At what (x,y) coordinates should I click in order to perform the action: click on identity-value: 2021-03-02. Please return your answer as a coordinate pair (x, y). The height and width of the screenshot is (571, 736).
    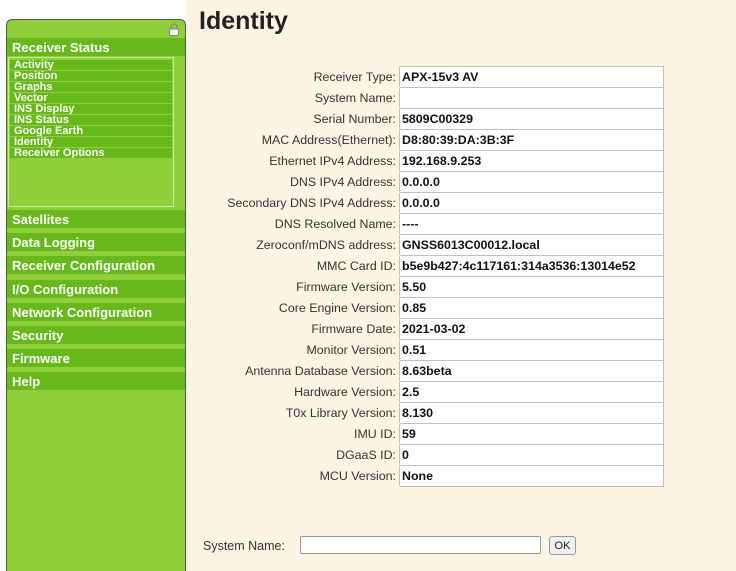
    Looking at the image, I should click on (531, 329).